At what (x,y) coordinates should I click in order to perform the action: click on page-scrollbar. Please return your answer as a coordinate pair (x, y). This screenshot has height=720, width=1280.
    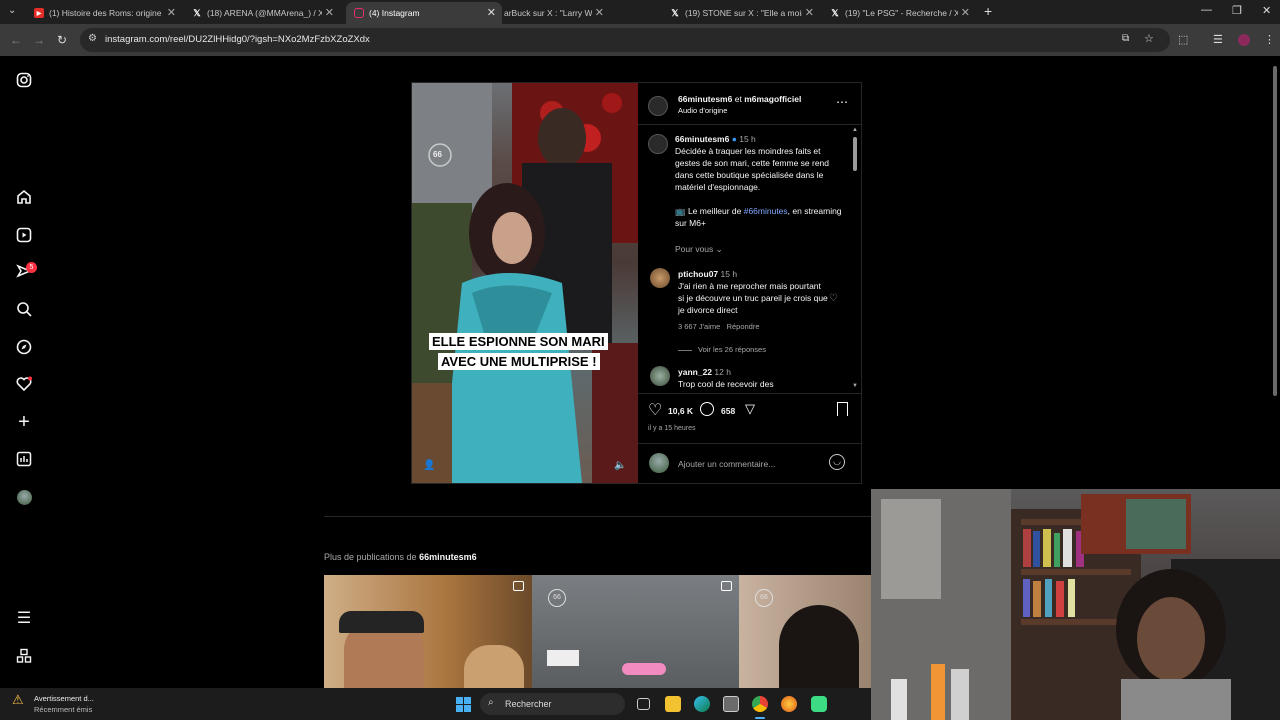
    Looking at the image, I should click on (1275, 230).